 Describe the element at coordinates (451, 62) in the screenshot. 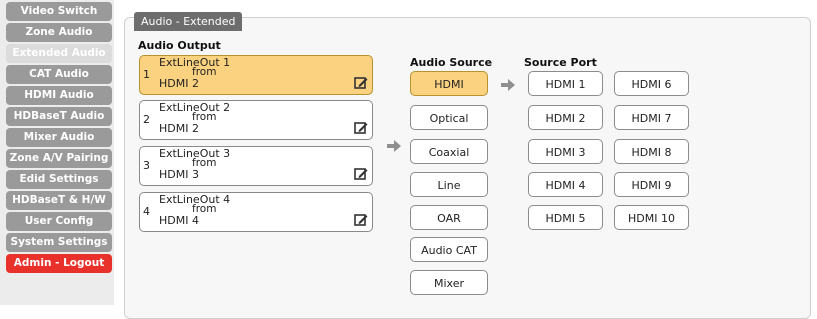

I see `audio-source-label: Audio Source` at that location.